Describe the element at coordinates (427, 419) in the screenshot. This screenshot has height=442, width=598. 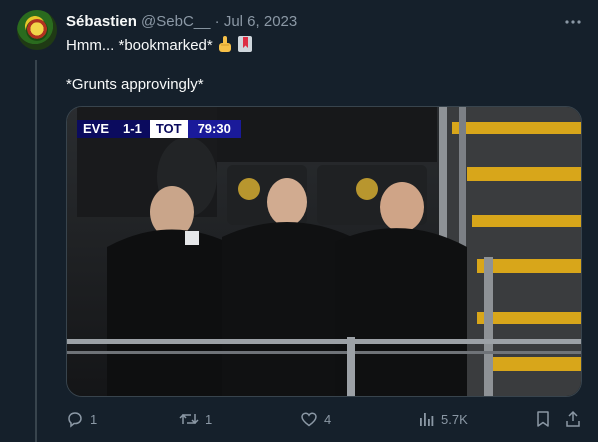
I see `views-chart-icon` at that location.